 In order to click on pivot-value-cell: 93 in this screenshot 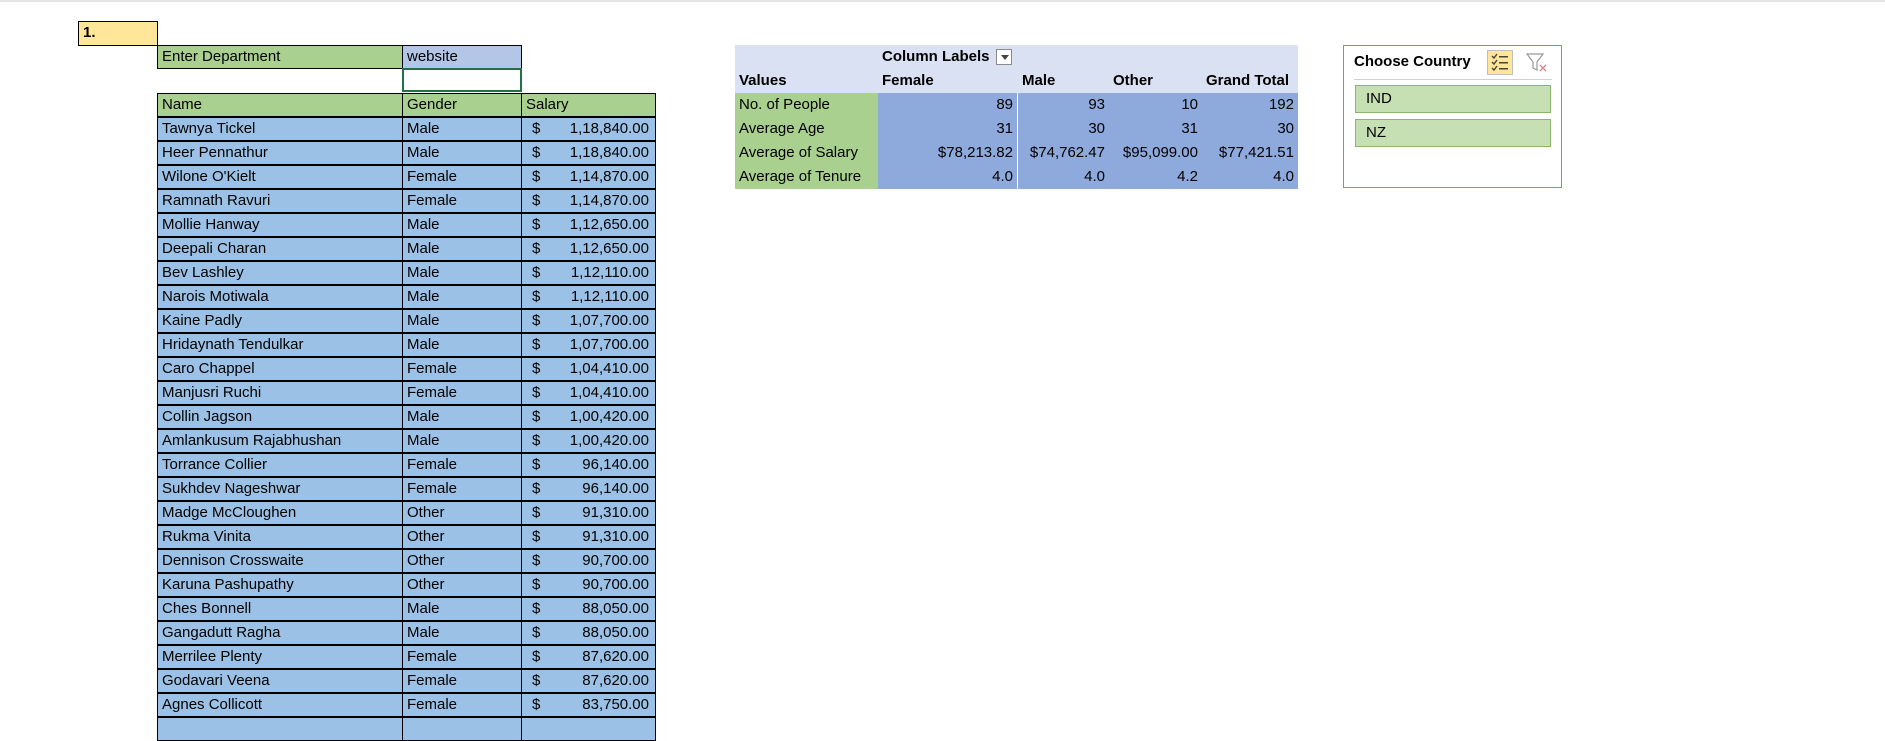, I will do `click(1063, 105)`.